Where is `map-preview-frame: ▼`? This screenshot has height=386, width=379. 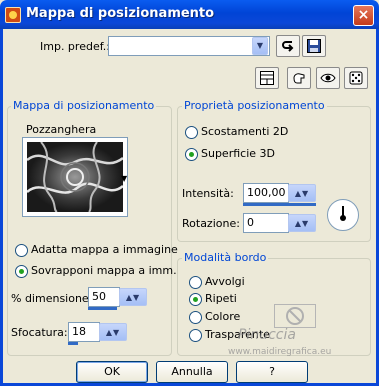
map-preview-frame: ▼ is located at coordinates (75, 177).